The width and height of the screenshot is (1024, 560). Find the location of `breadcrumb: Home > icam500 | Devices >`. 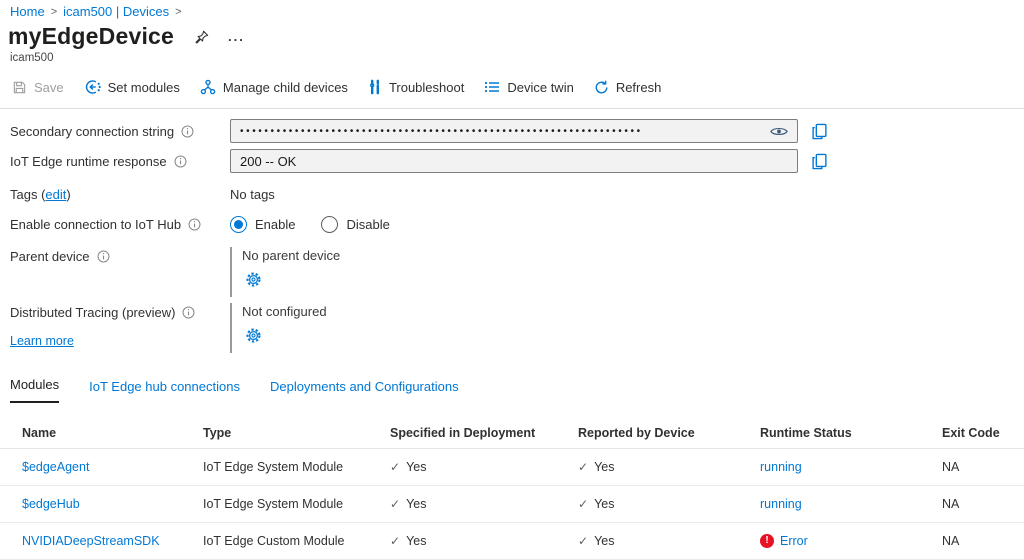

breadcrumb: Home > icam500 | Devices > is located at coordinates (512, 9).